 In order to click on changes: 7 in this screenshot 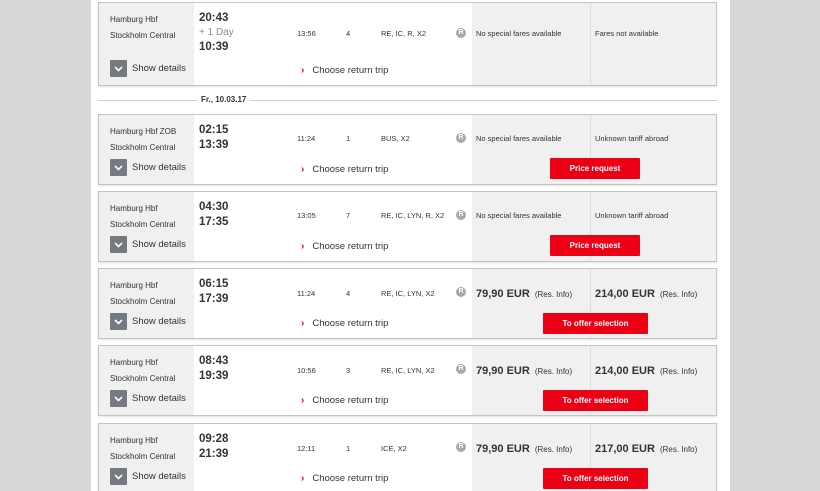, I will do `click(348, 215)`.